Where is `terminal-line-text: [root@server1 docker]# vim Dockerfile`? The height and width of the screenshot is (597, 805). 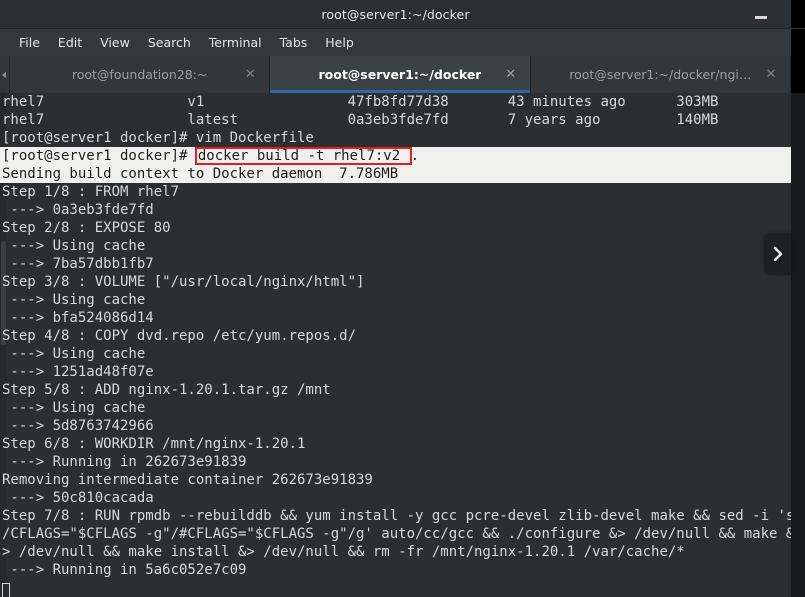
terminal-line-text: [root@server1 docker]# vim Dockerfile is located at coordinates (158, 138).